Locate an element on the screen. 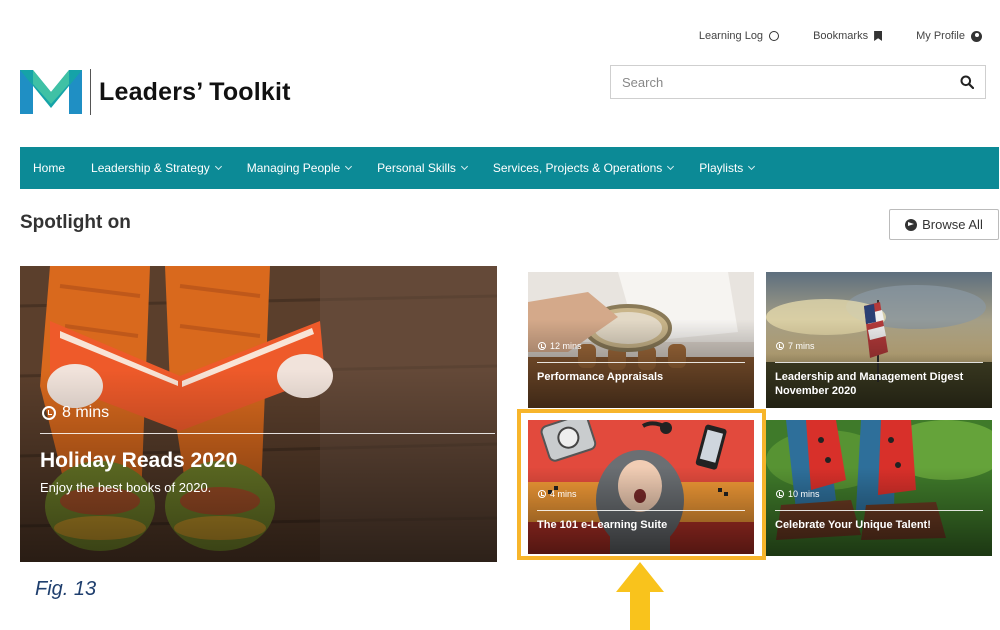  logo-text: Leaders’ Toolkit is located at coordinates (195, 91).